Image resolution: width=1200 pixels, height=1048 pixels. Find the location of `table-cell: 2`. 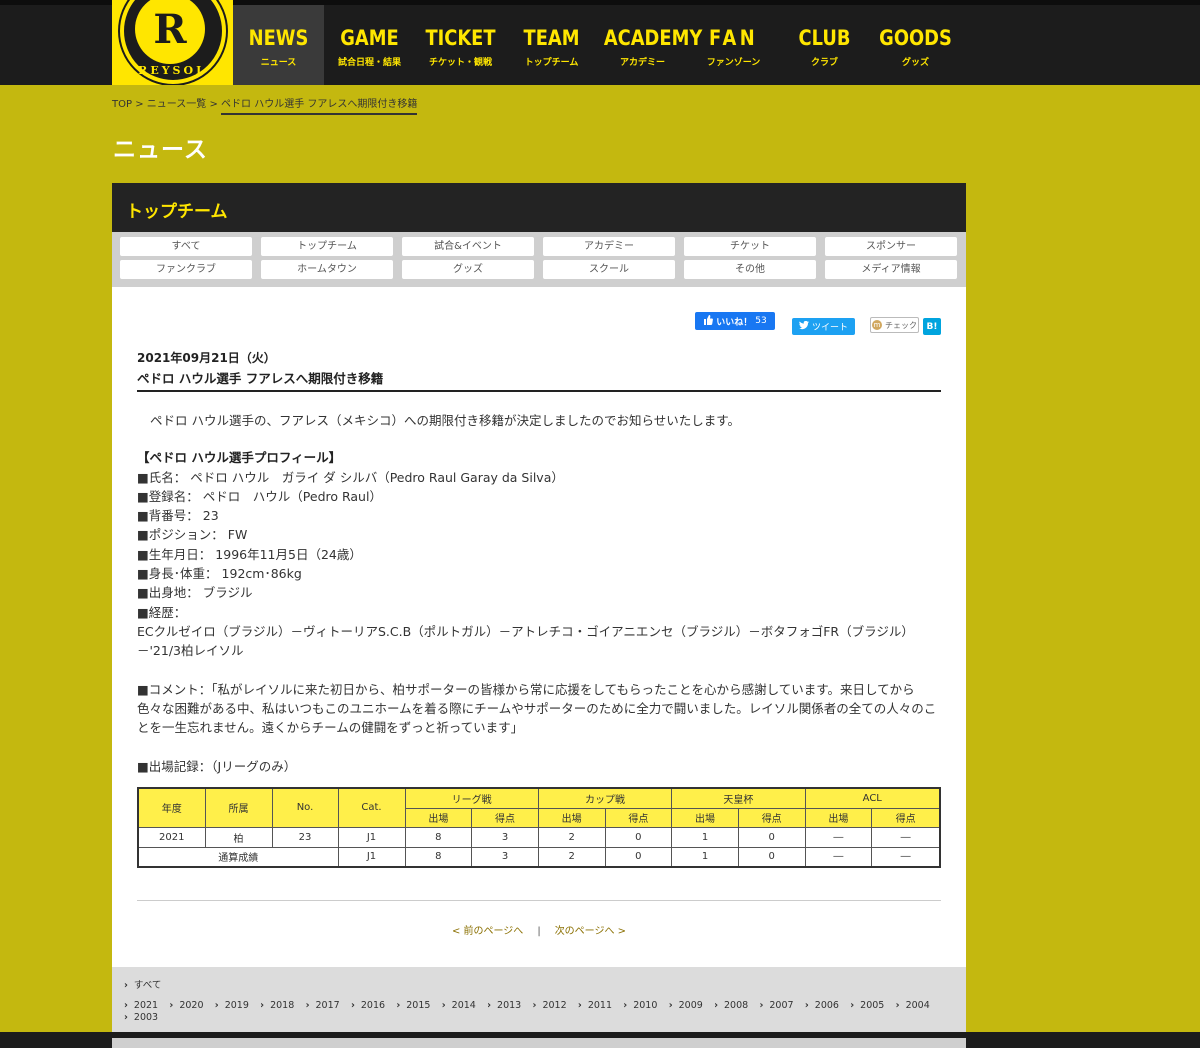

table-cell: 2 is located at coordinates (571, 837).